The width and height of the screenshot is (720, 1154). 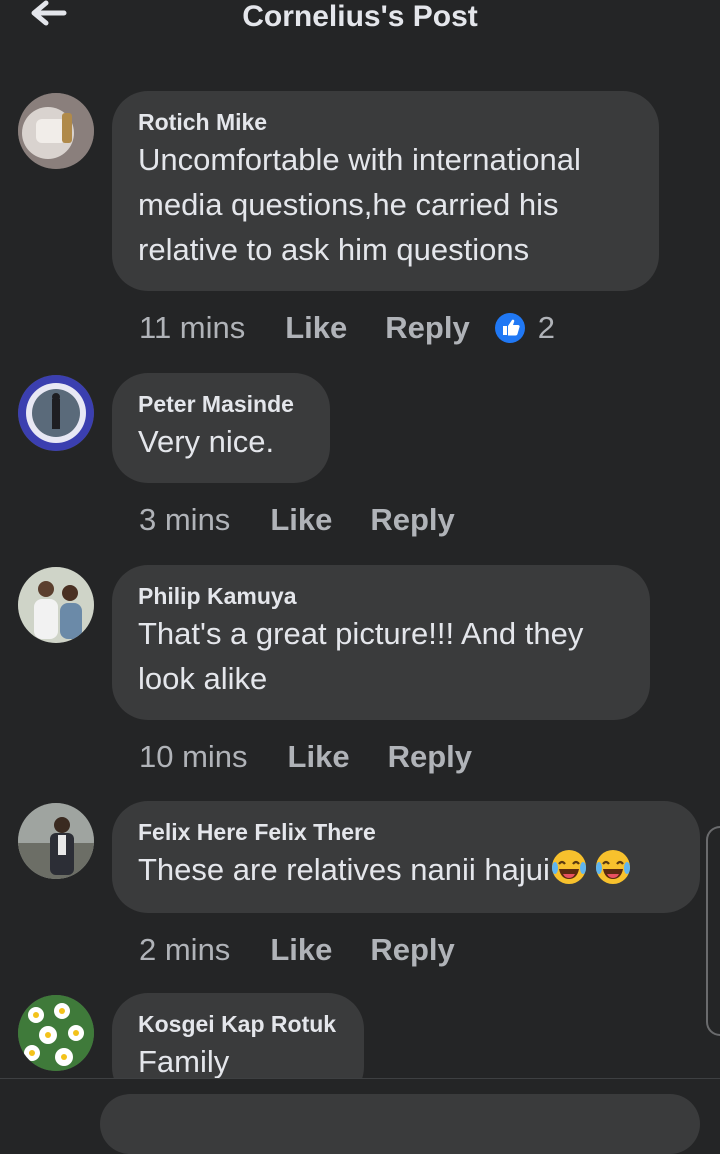 What do you see at coordinates (238, 1024) in the screenshot?
I see `comment-author: Kosgei Kap Rotuk` at bounding box center [238, 1024].